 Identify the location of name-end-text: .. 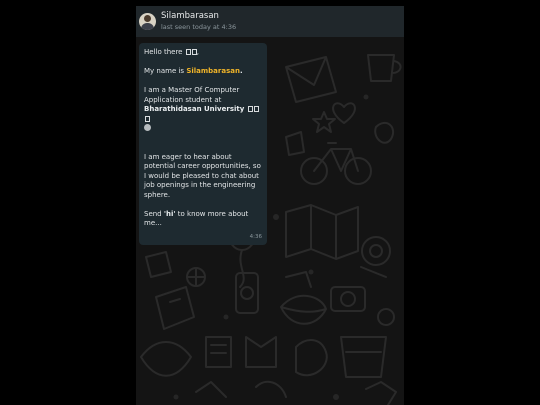
(241, 71).